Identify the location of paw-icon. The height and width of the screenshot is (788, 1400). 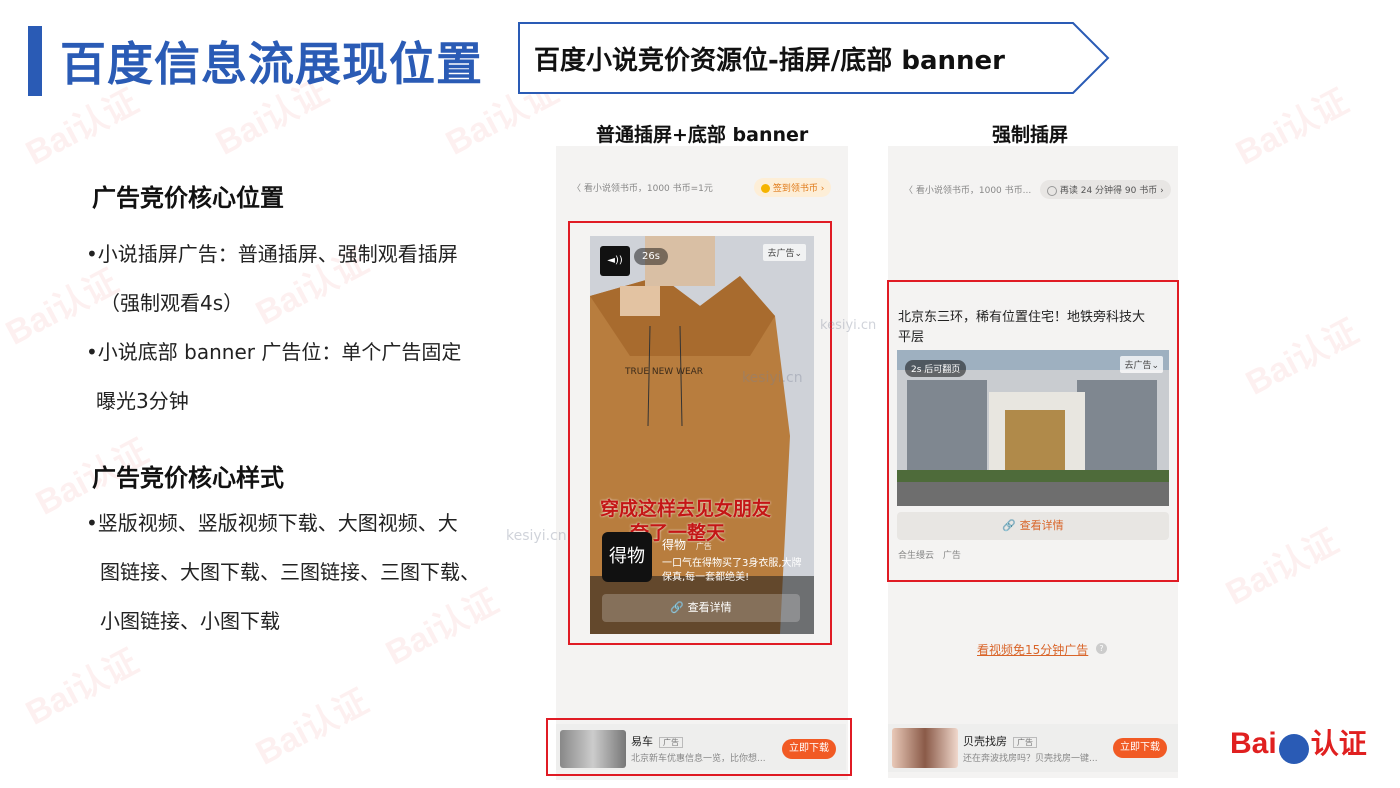
(1293, 748).